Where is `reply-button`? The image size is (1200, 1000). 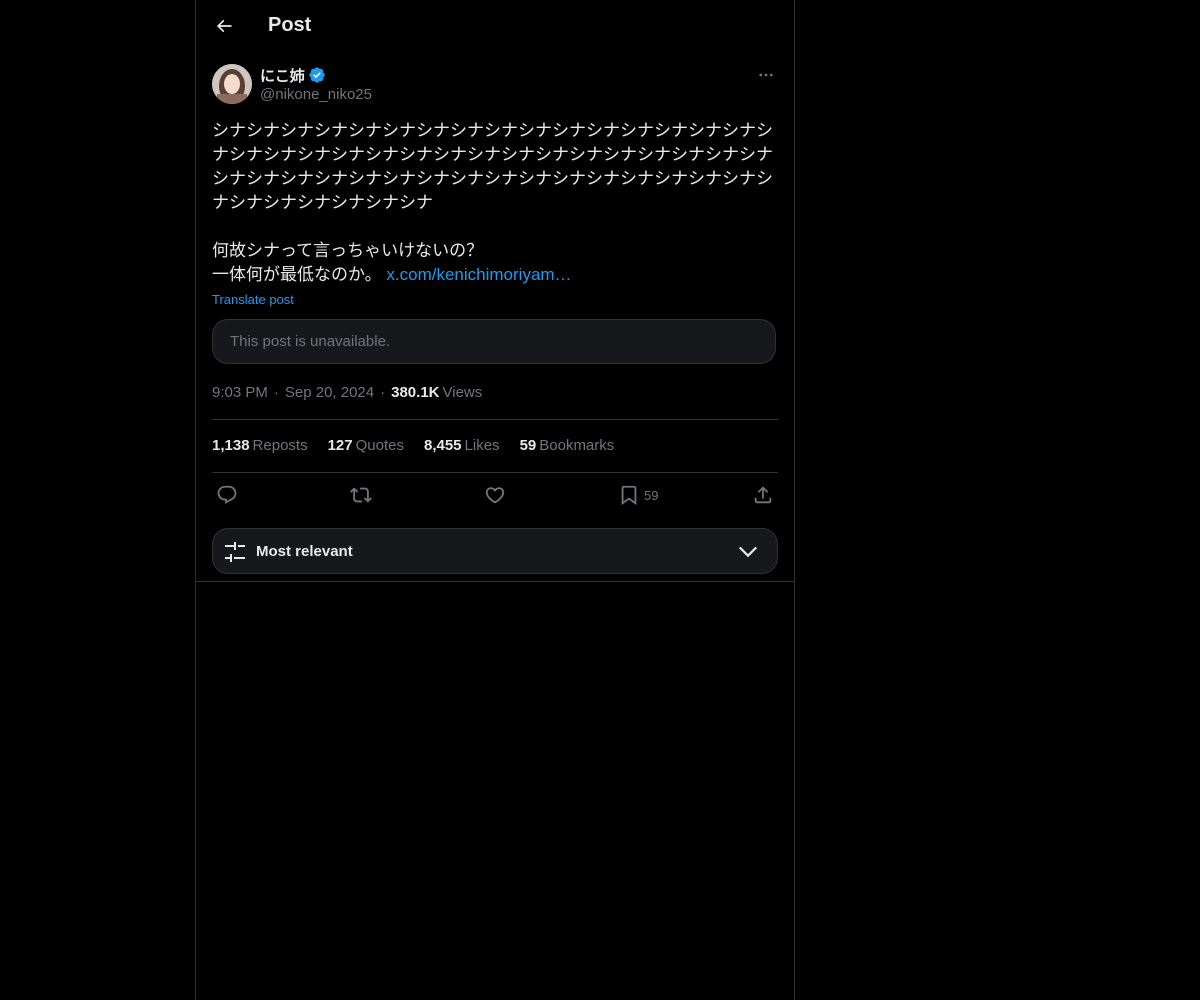 reply-button is located at coordinates (227, 495).